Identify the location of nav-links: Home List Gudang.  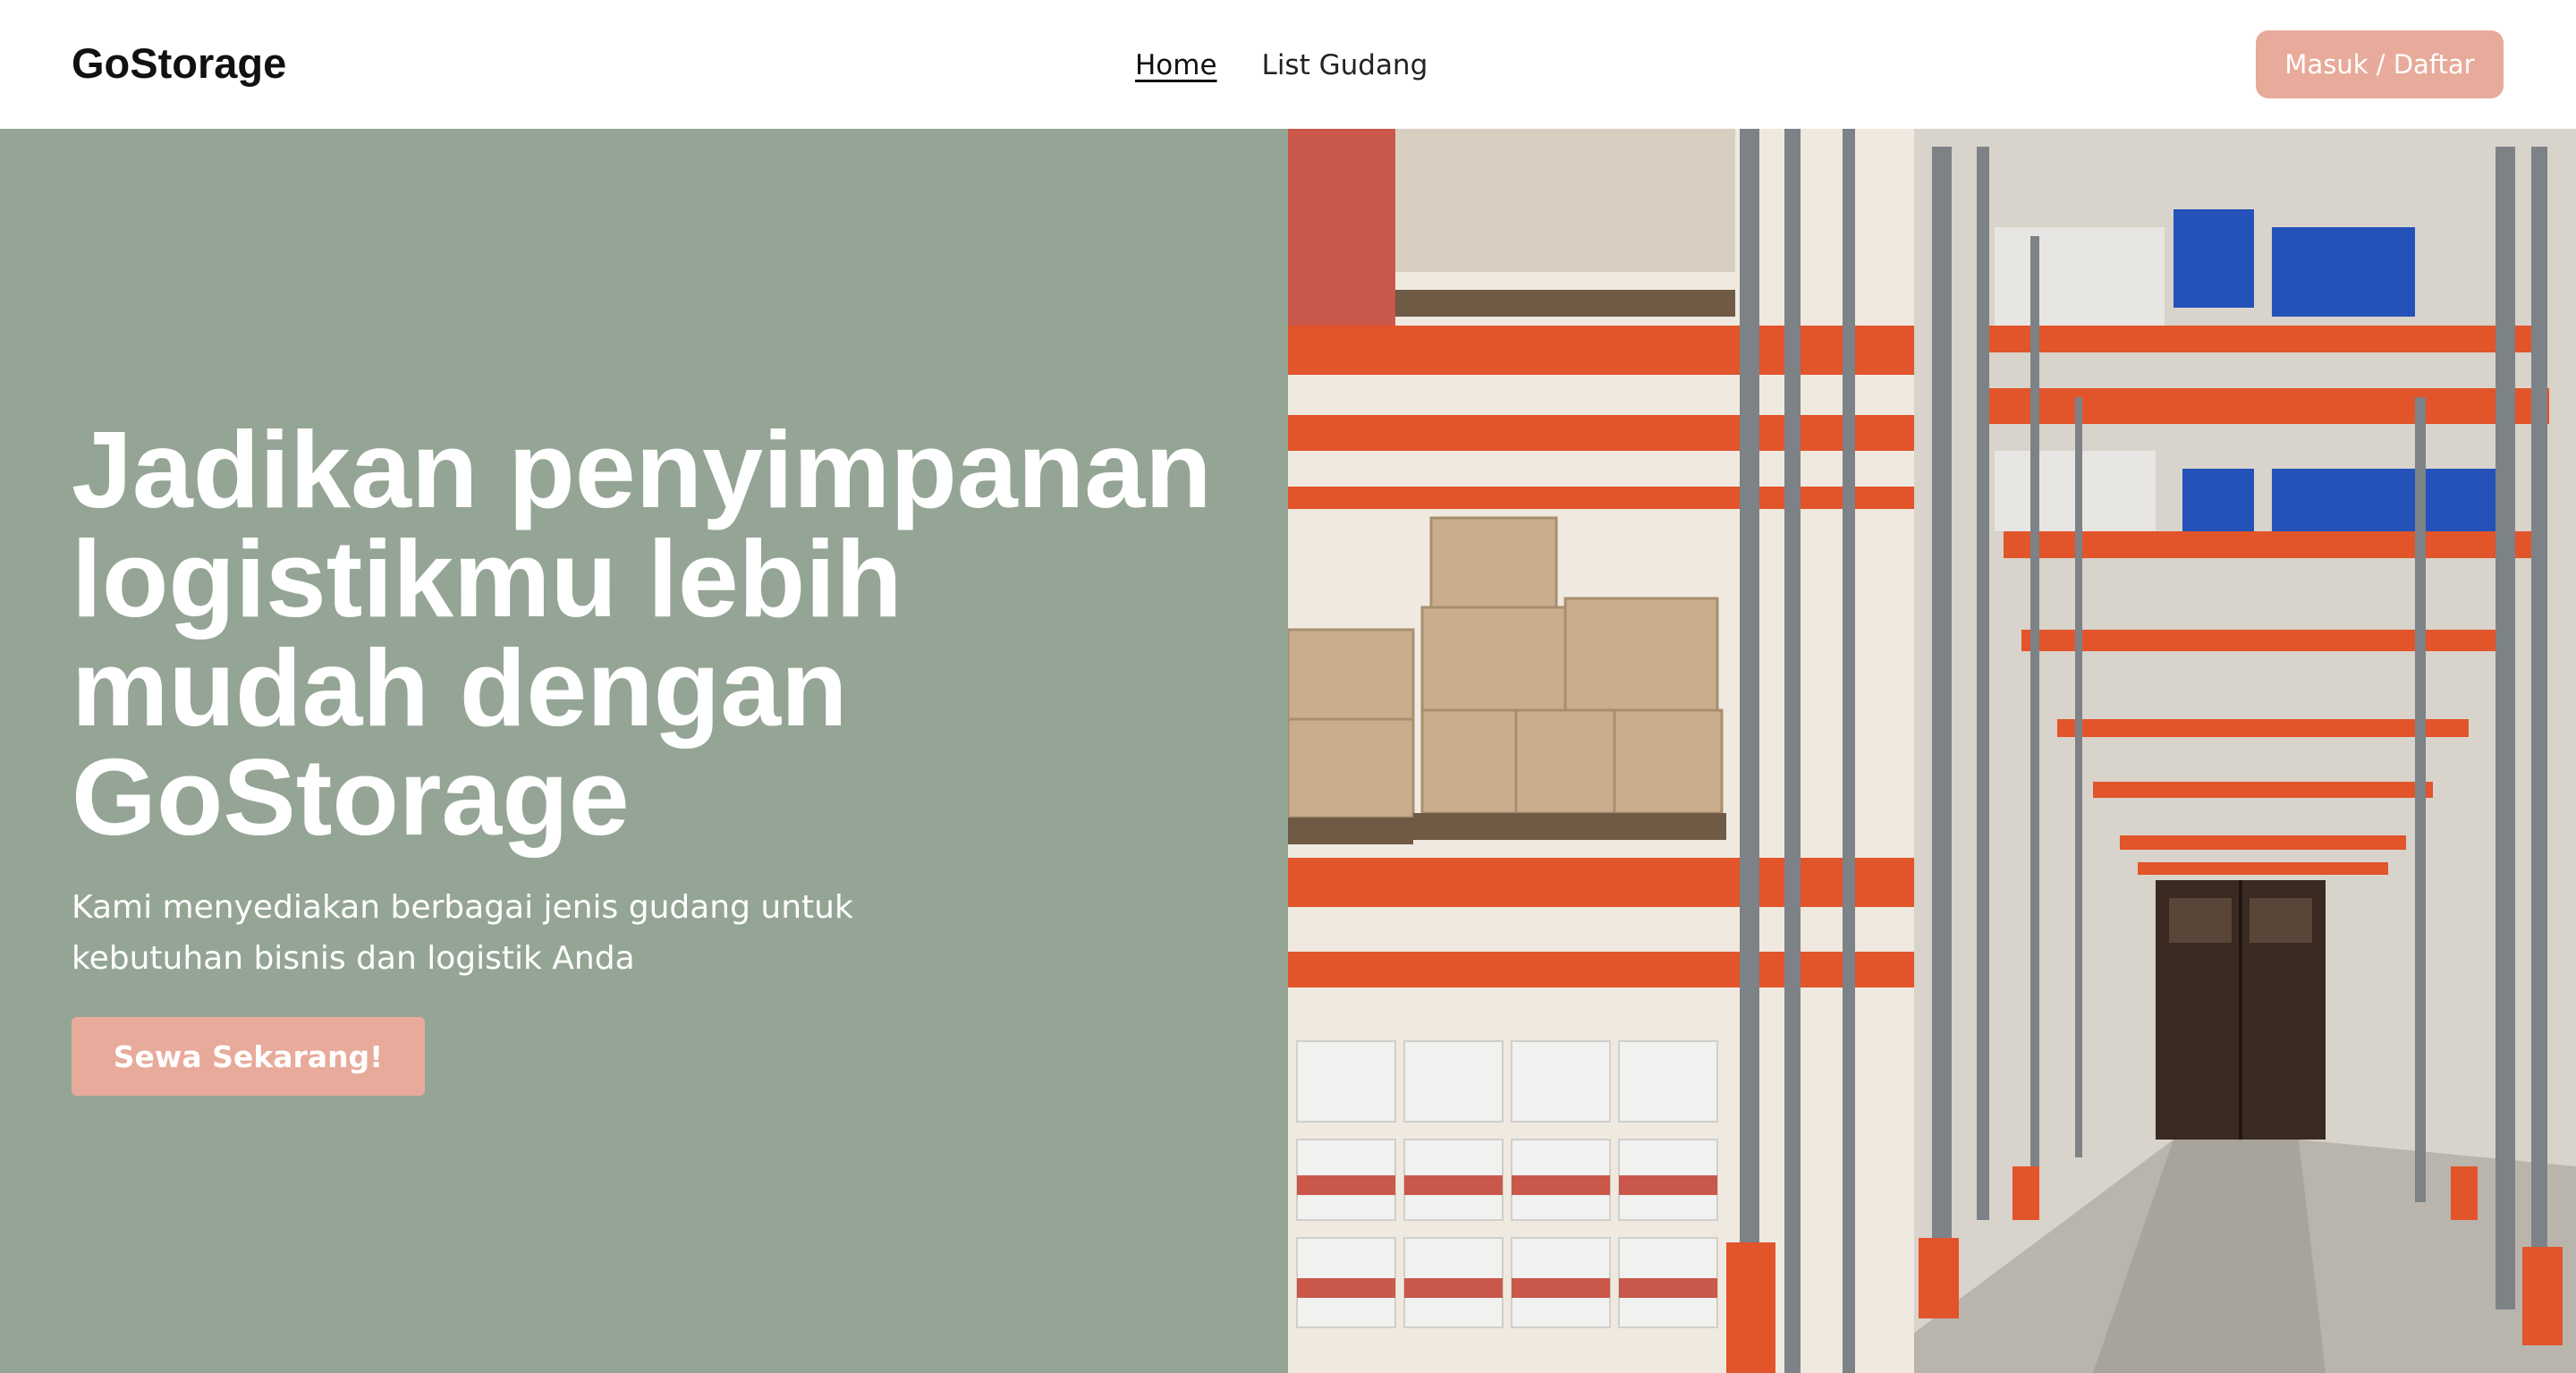
(1281, 65).